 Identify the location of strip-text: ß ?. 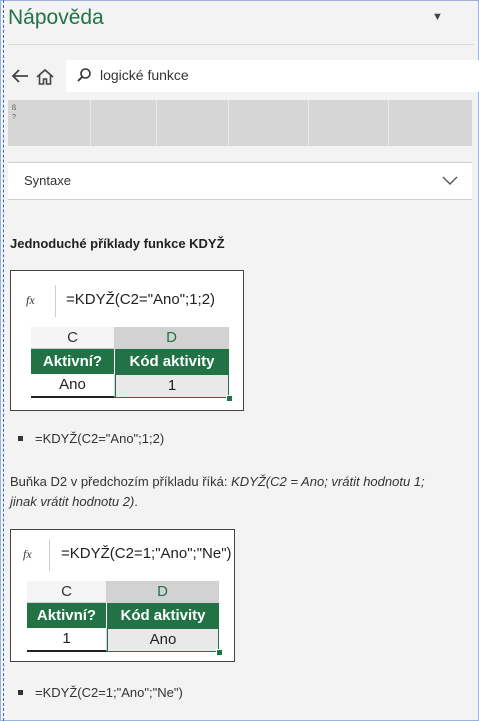
(14, 113).